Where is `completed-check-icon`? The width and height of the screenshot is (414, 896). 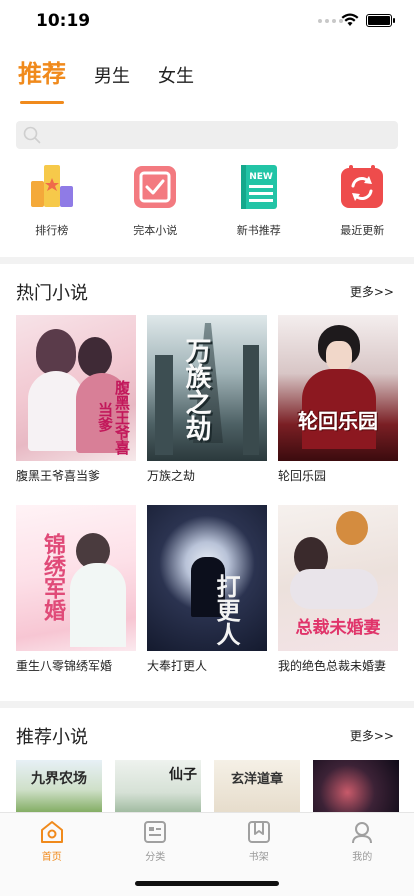
completed-check-icon is located at coordinates (155, 187).